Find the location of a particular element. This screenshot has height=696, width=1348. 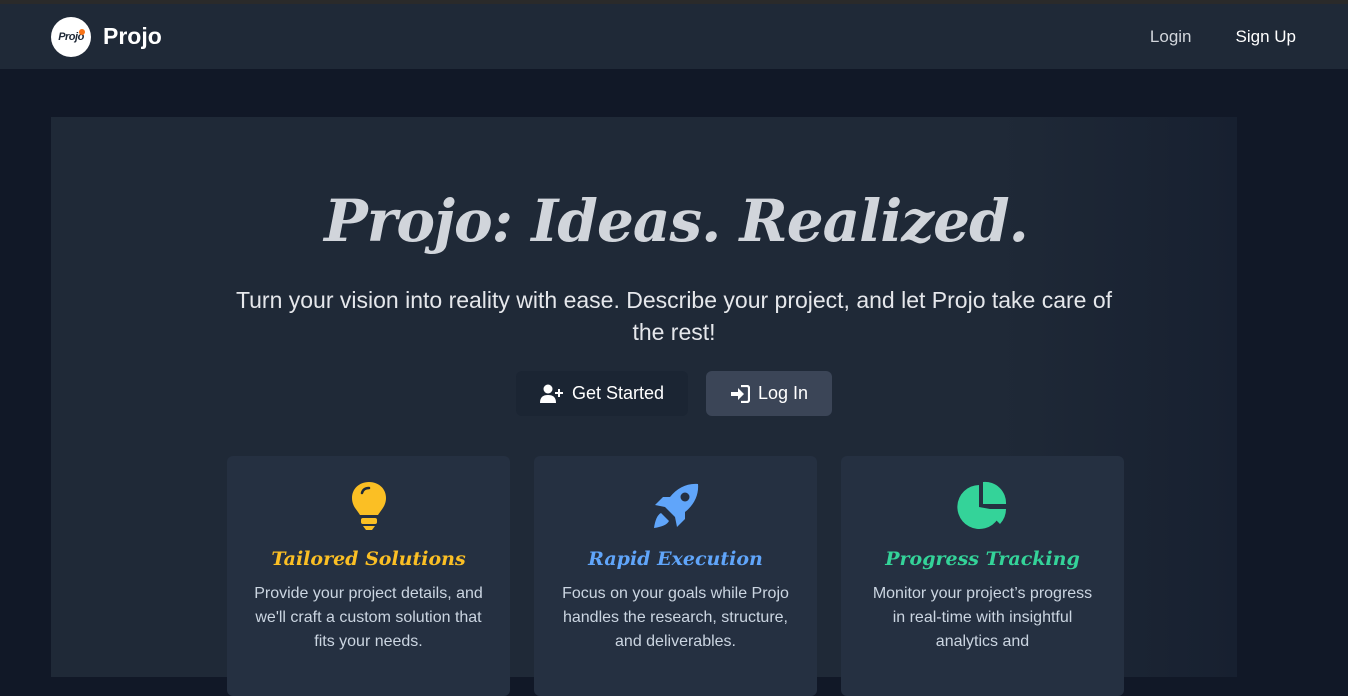

get-started-label: Get Started is located at coordinates (617, 393).